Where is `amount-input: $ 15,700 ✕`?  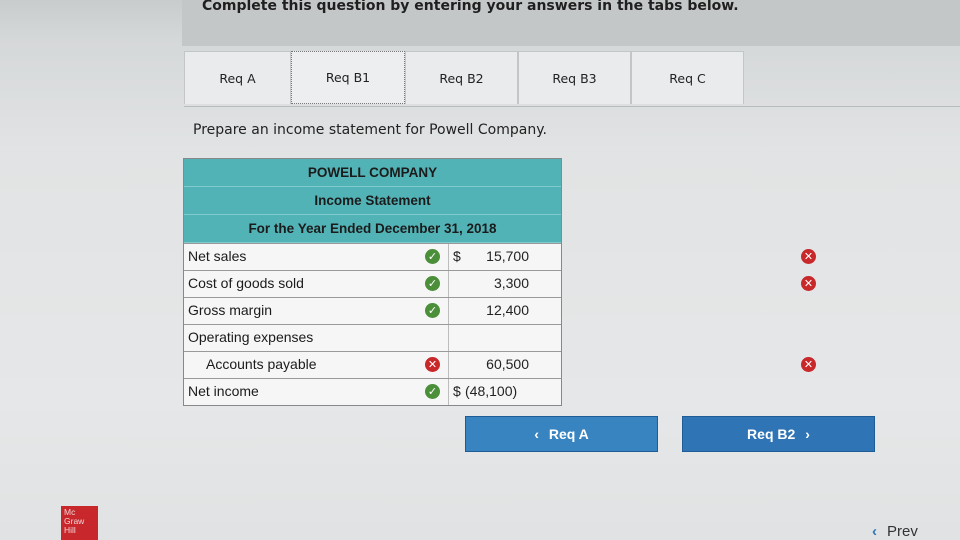 amount-input: $ 15,700 ✕ is located at coordinates (632, 257).